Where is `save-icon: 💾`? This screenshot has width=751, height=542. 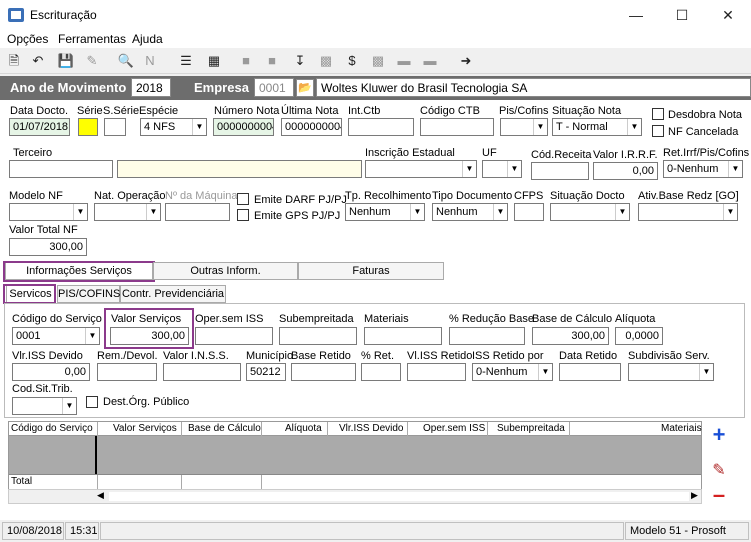
save-icon: 💾 is located at coordinates (66, 61).